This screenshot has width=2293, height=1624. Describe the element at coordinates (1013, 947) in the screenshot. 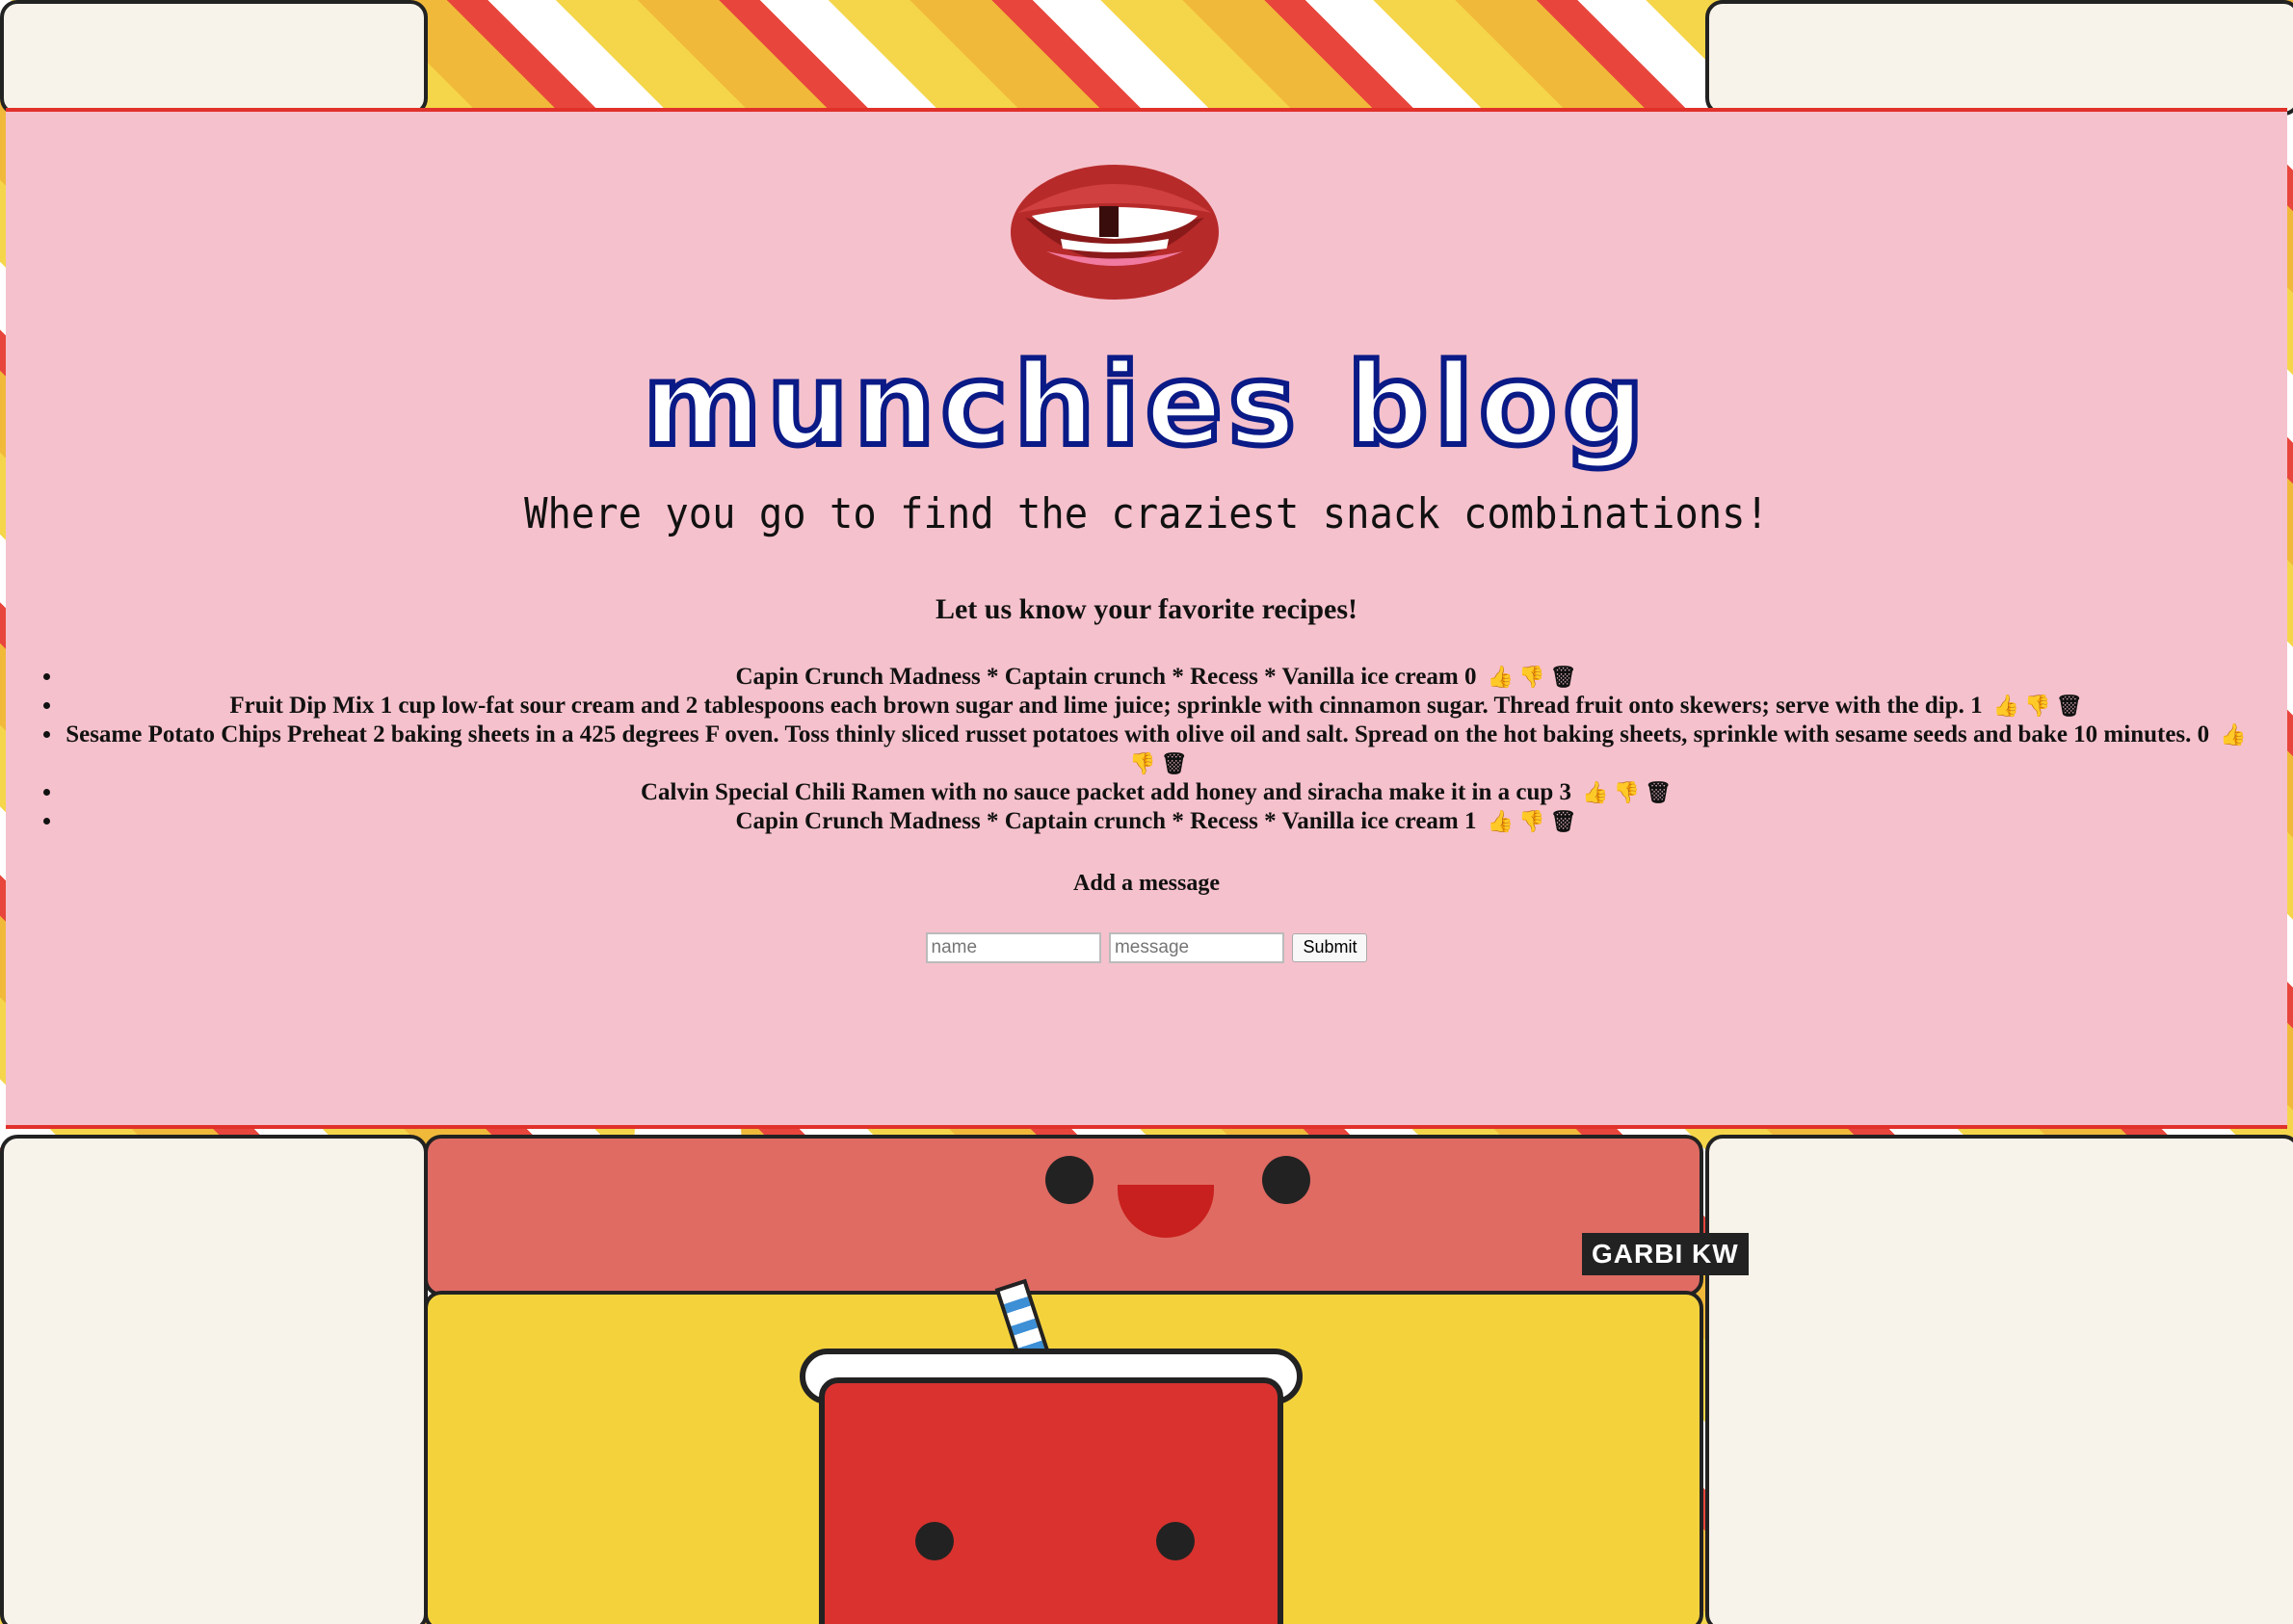

I see `name-input` at that location.